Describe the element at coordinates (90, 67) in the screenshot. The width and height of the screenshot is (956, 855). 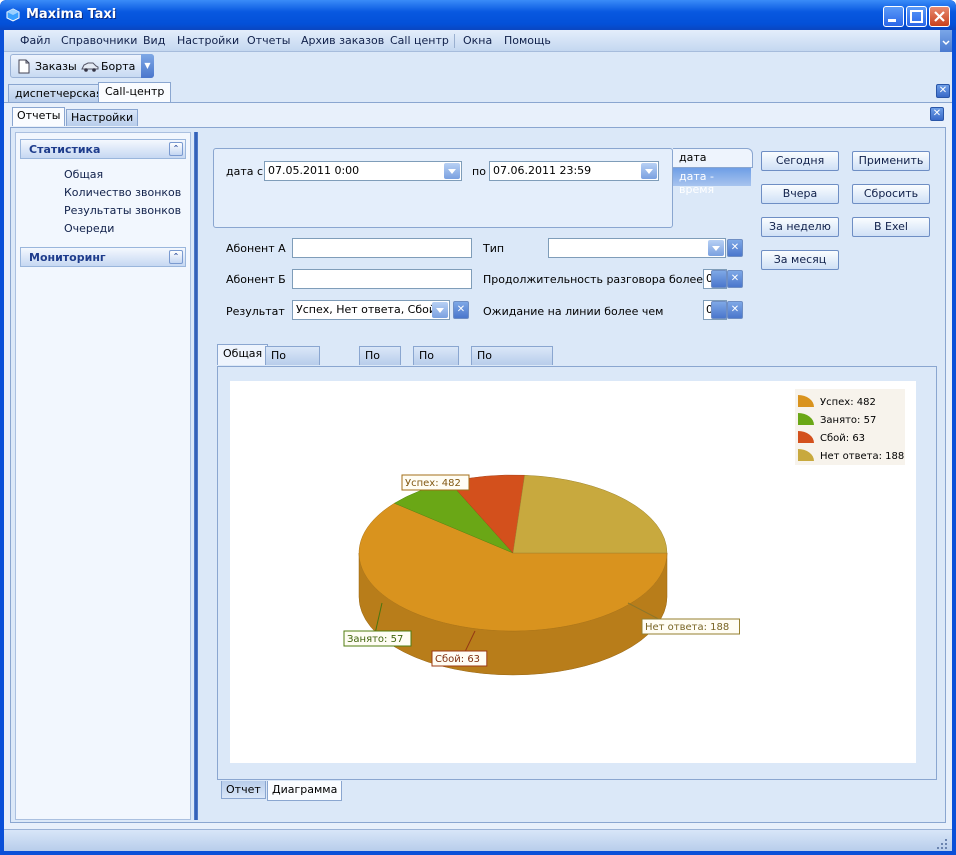
I see `car-icon` at that location.